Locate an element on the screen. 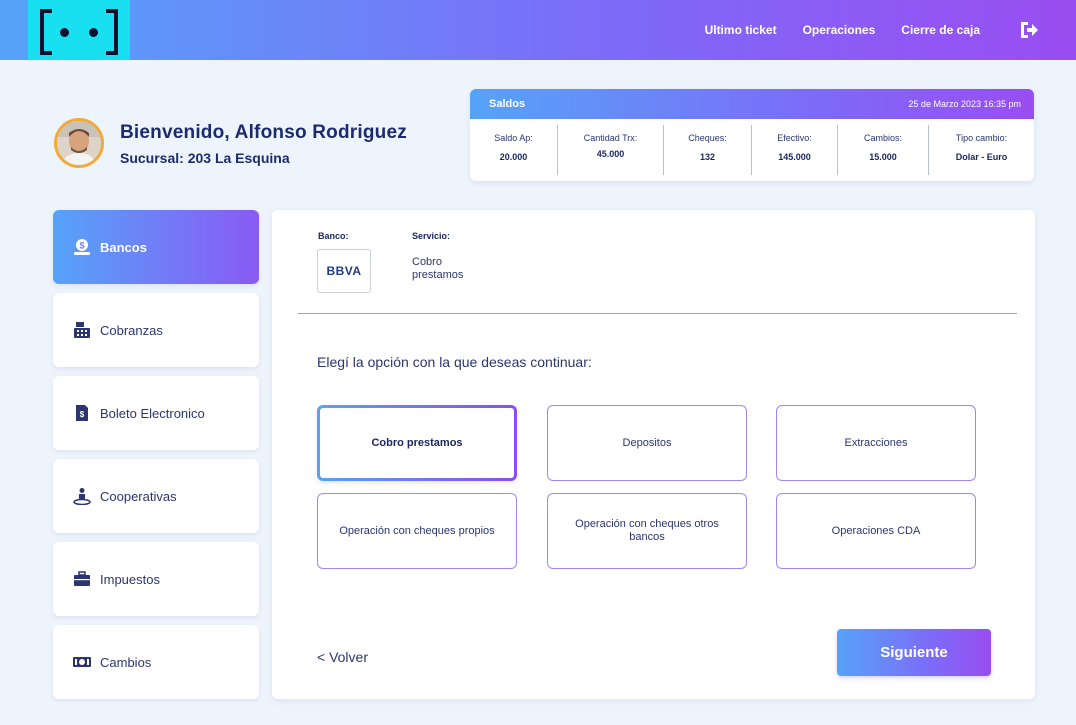 The image size is (1076, 725). saldos-title: Saldos is located at coordinates (507, 104).